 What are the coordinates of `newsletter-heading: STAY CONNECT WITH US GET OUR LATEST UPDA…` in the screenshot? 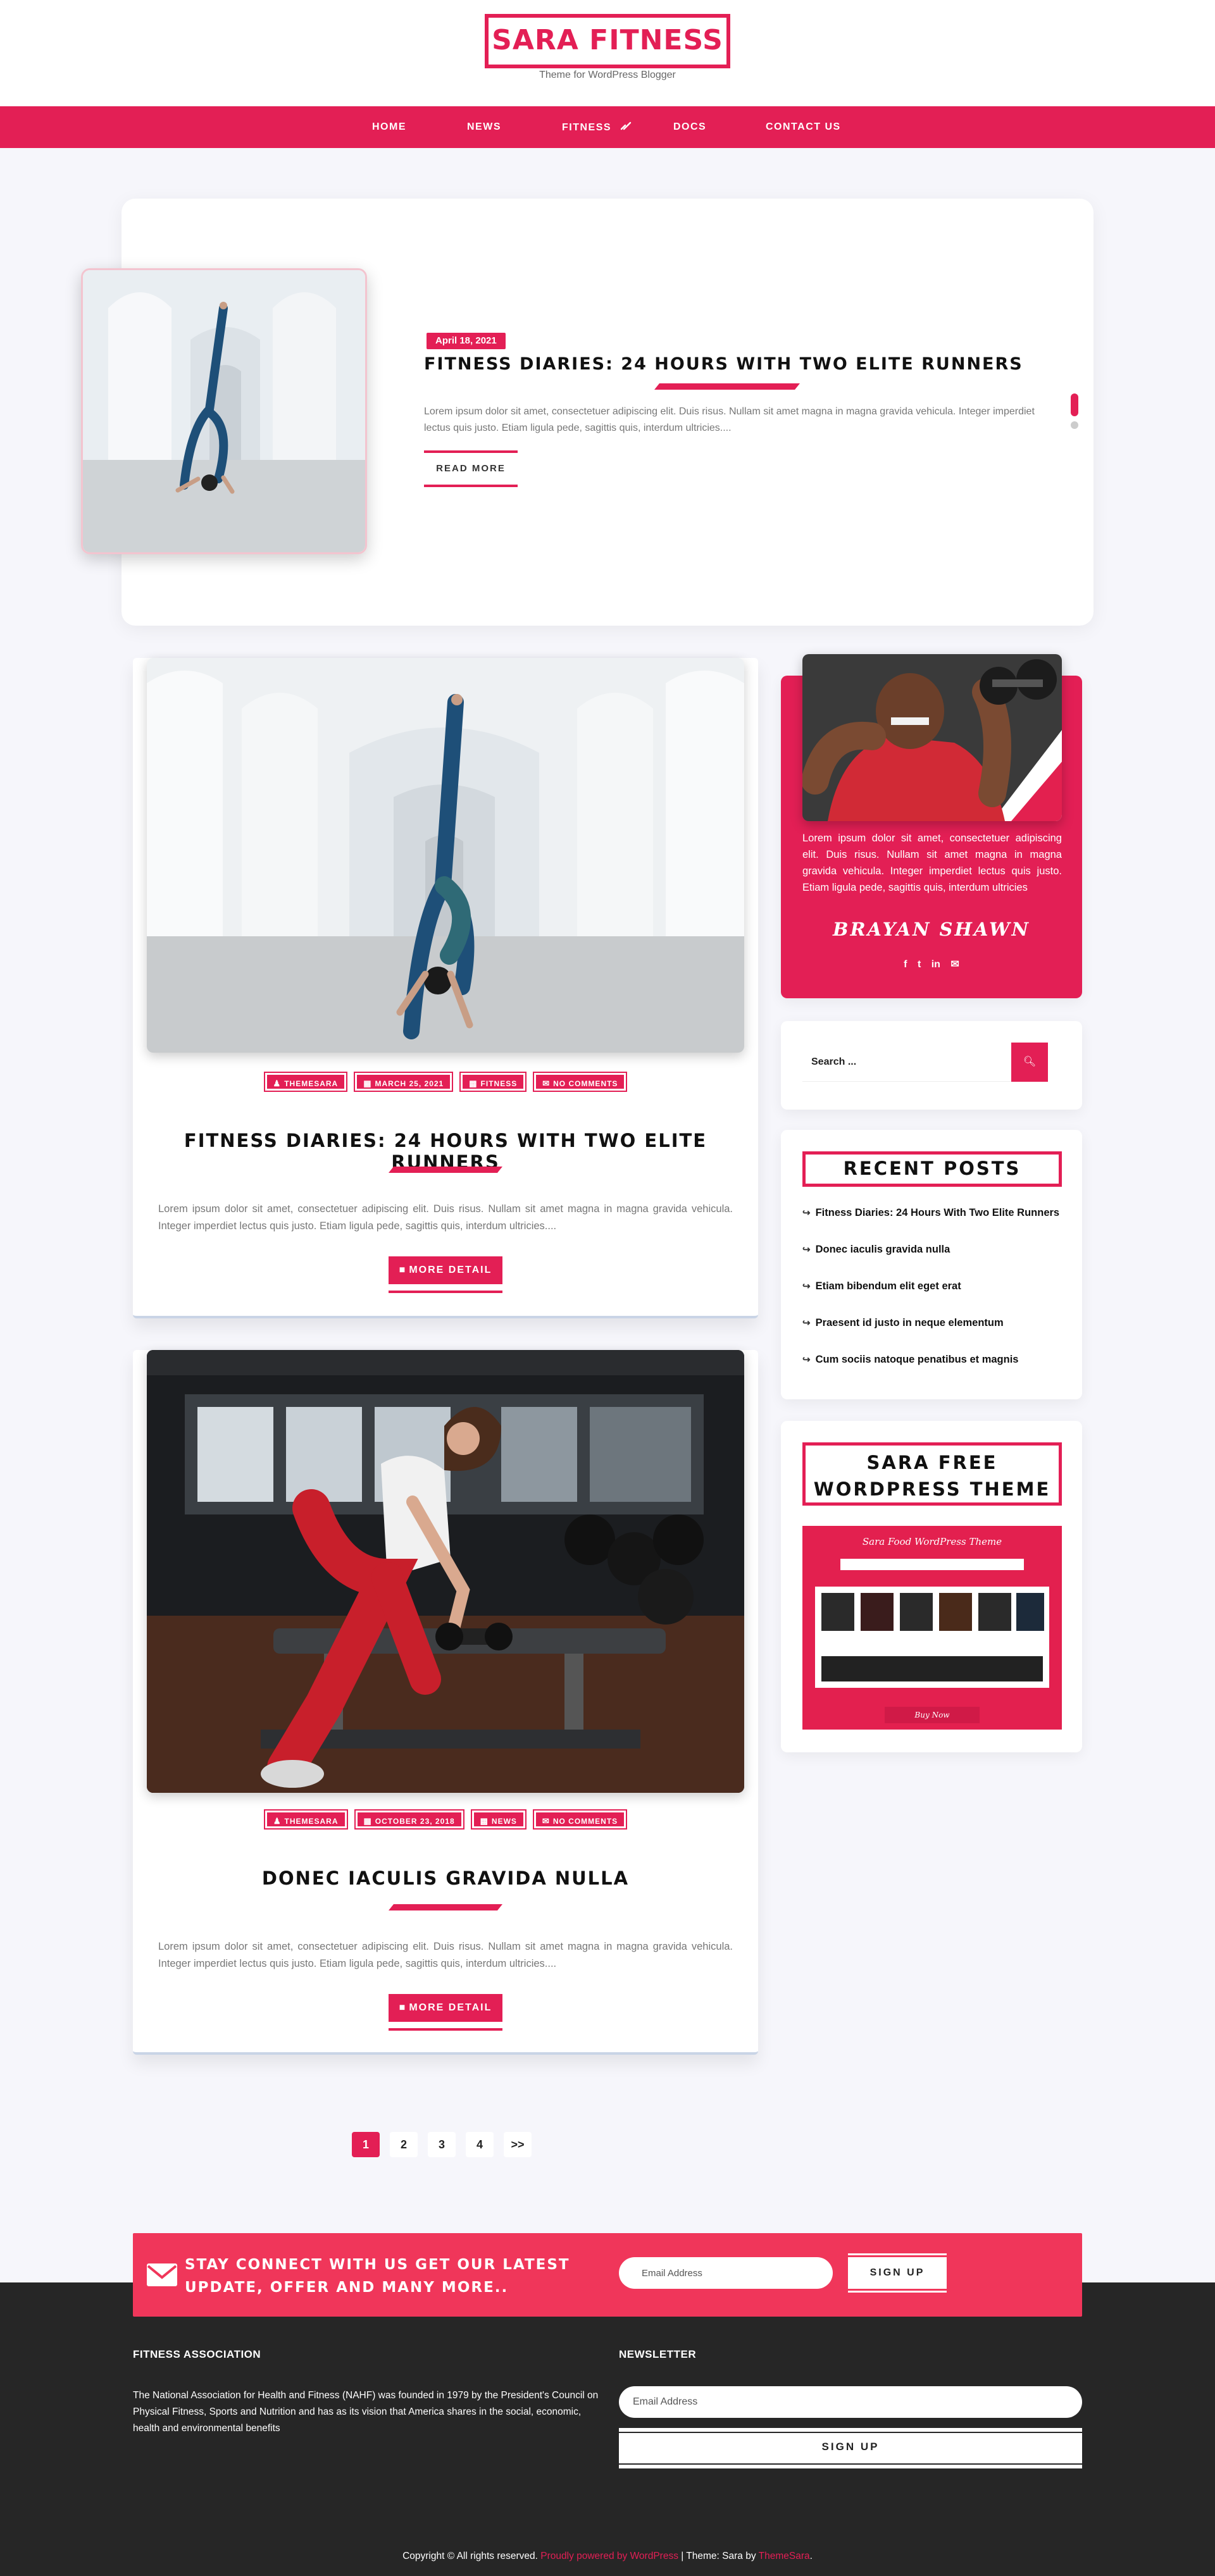 It's located at (381, 2276).